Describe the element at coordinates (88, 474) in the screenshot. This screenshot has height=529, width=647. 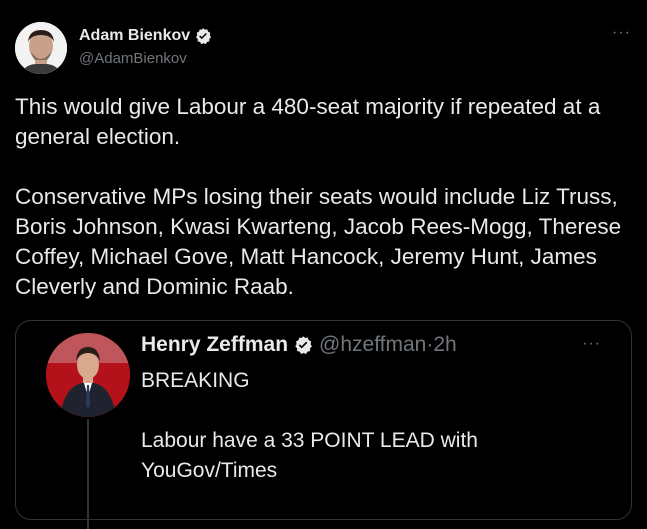
I see `thread-line` at that location.